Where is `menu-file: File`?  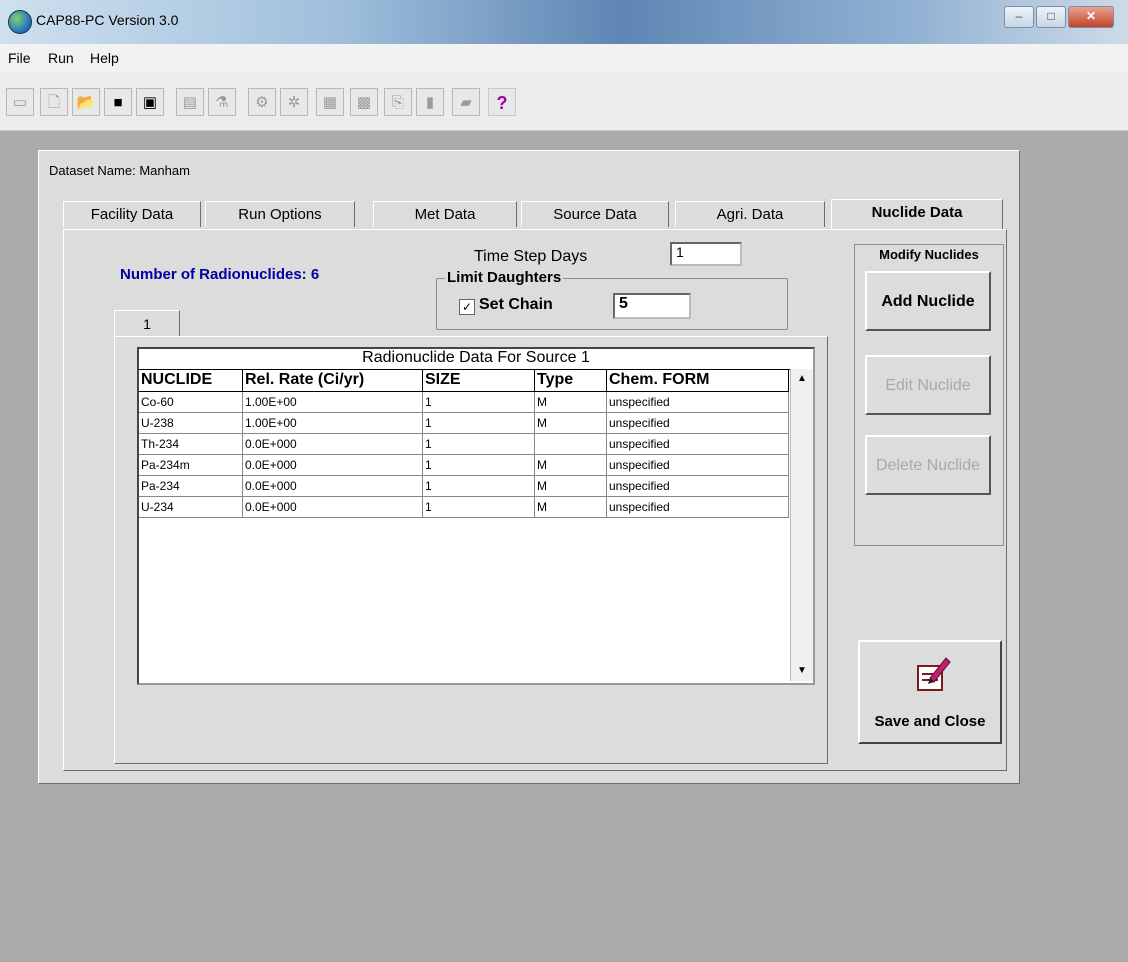
menu-file: File is located at coordinates (19, 58).